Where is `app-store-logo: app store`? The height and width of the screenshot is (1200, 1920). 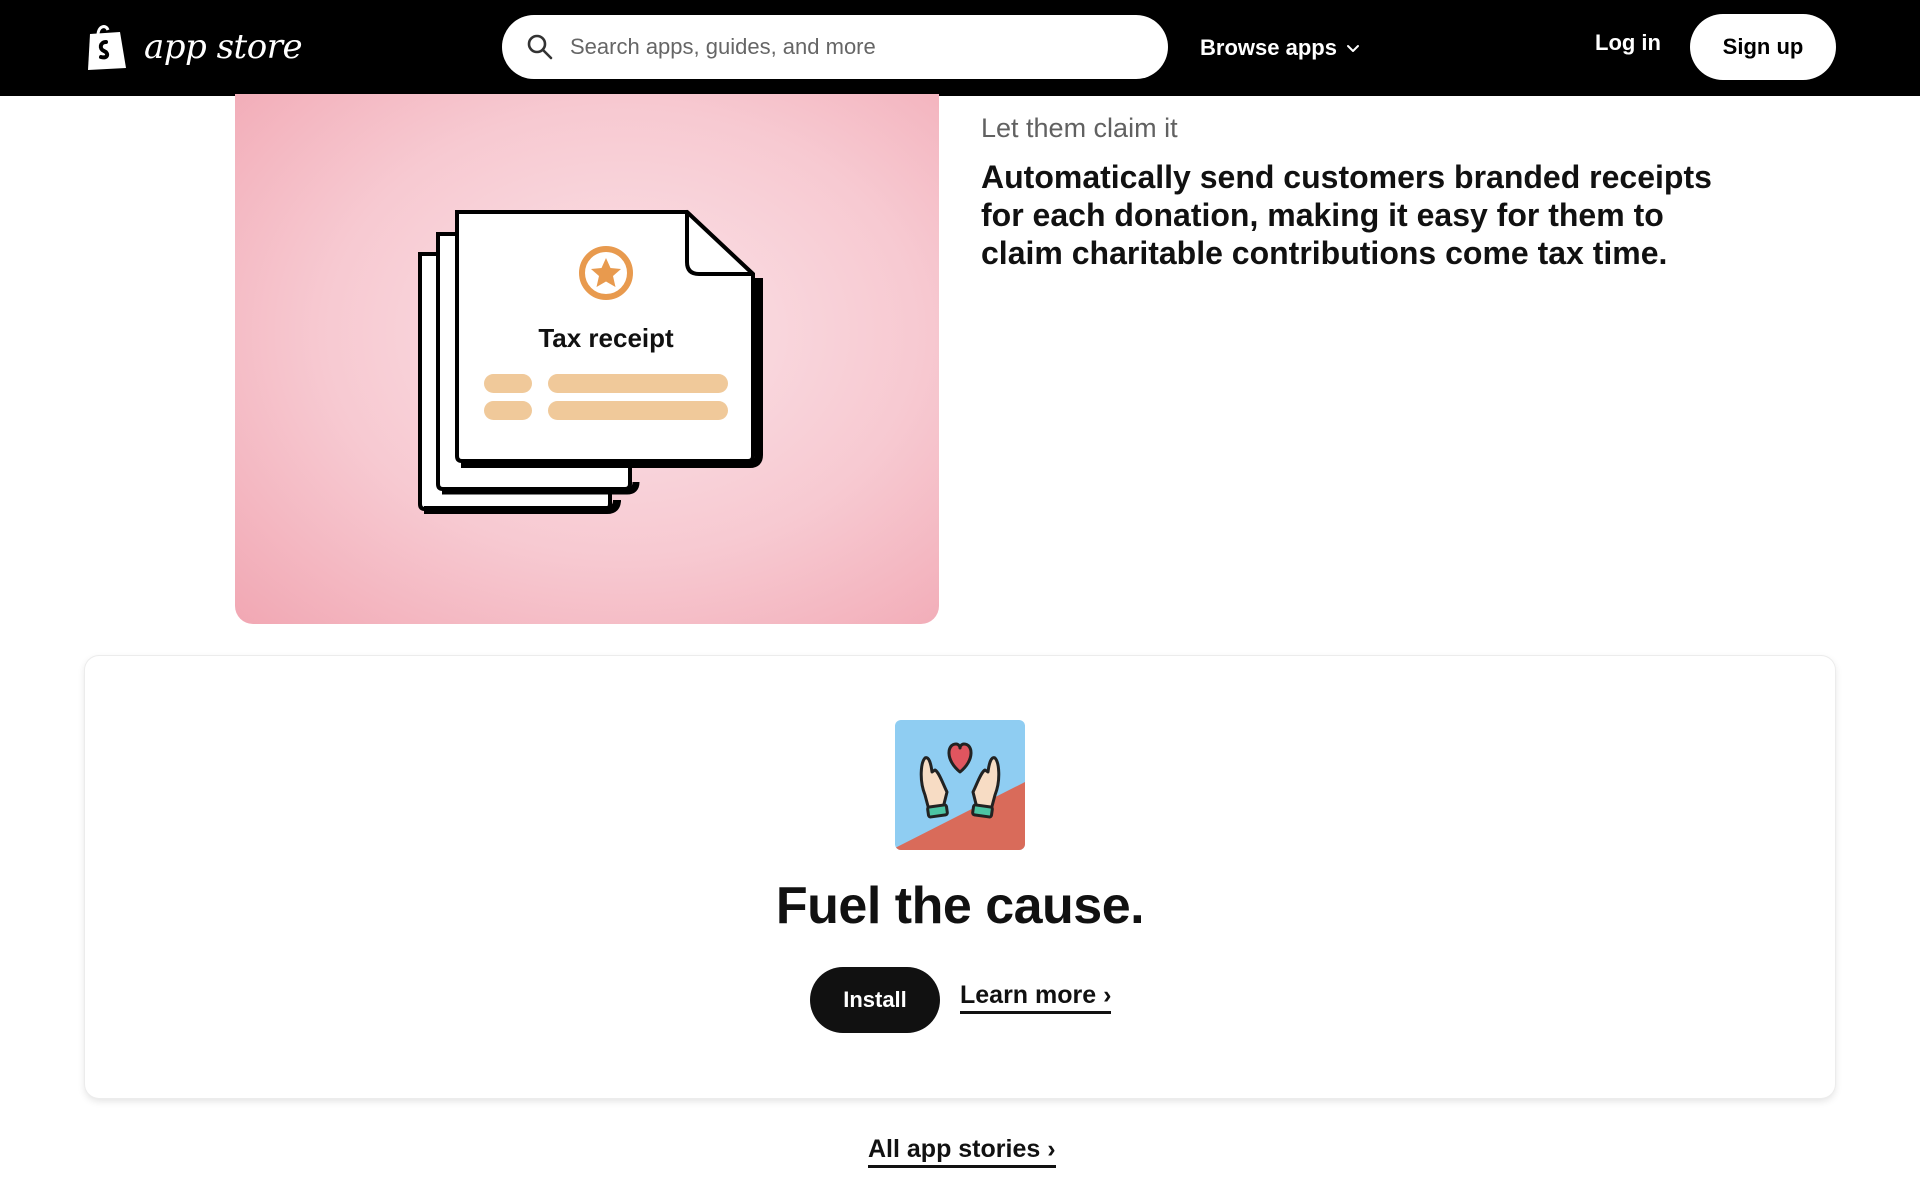 app-store-logo: app store is located at coordinates (193, 47).